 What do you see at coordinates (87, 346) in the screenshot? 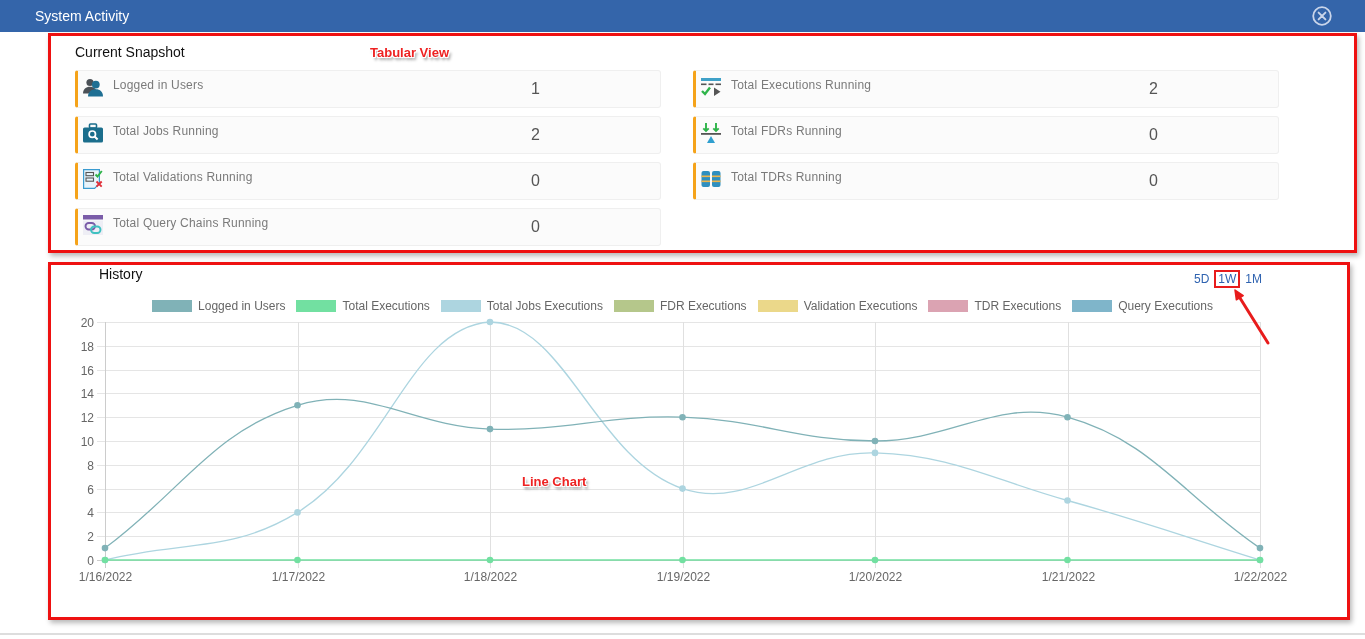
I see `y-axis-label: 18` at bounding box center [87, 346].